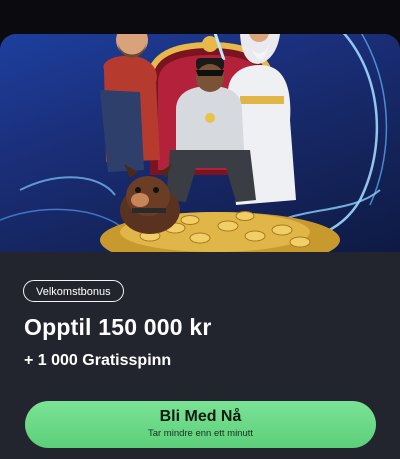  Describe the element at coordinates (200, 416) in the screenshot. I see `join-now-label: Bli Med Nå` at that location.